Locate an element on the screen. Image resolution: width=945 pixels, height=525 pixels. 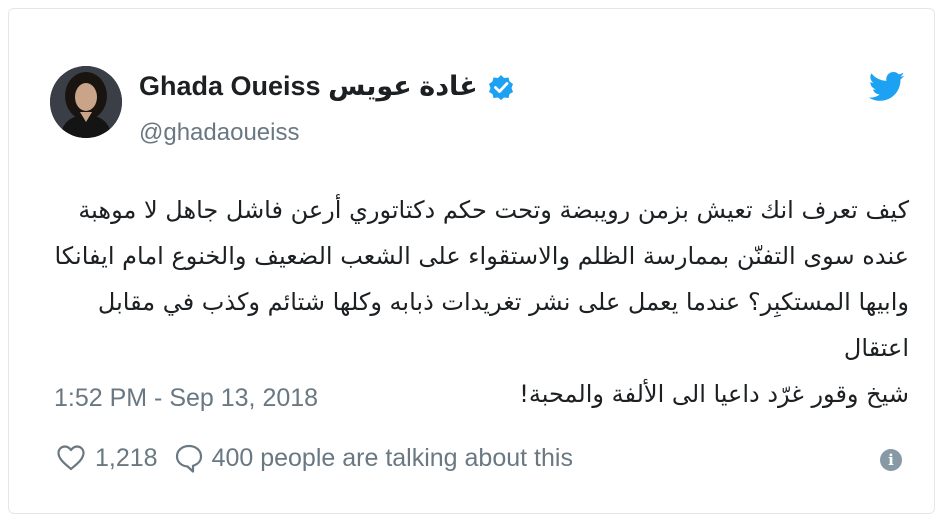
avatar is located at coordinates (86, 102).